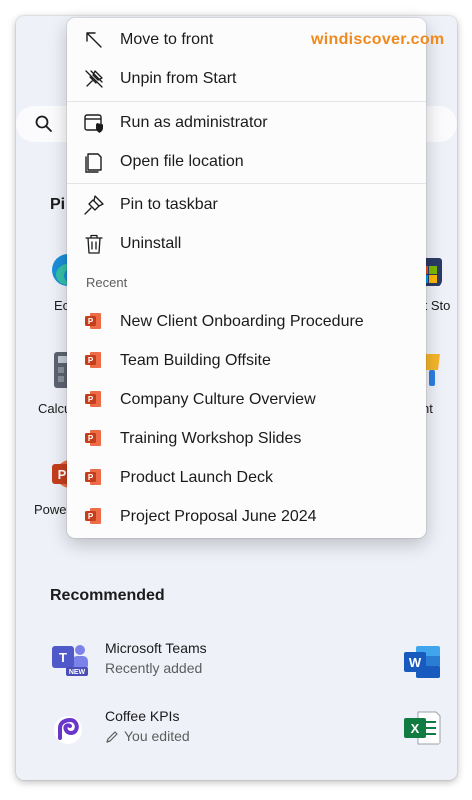  What do you see at coordinates (142, 716) in the screenshot?
I see `recommended-title: Coffee KPIs` at bounding box center [142, 716].